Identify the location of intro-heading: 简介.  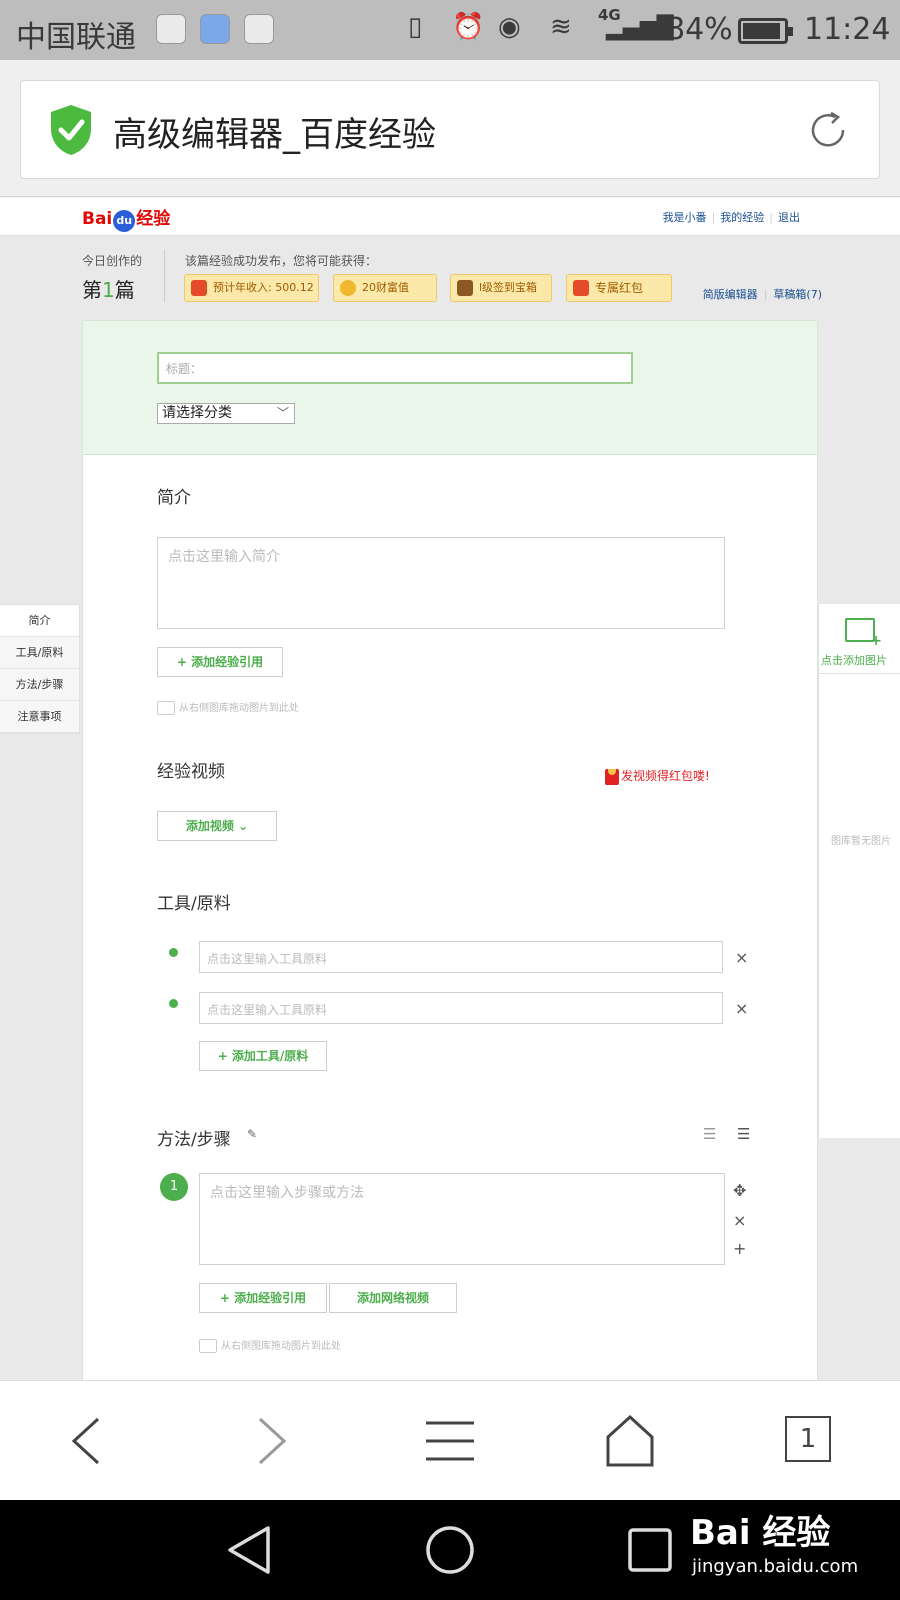
(174, 498).